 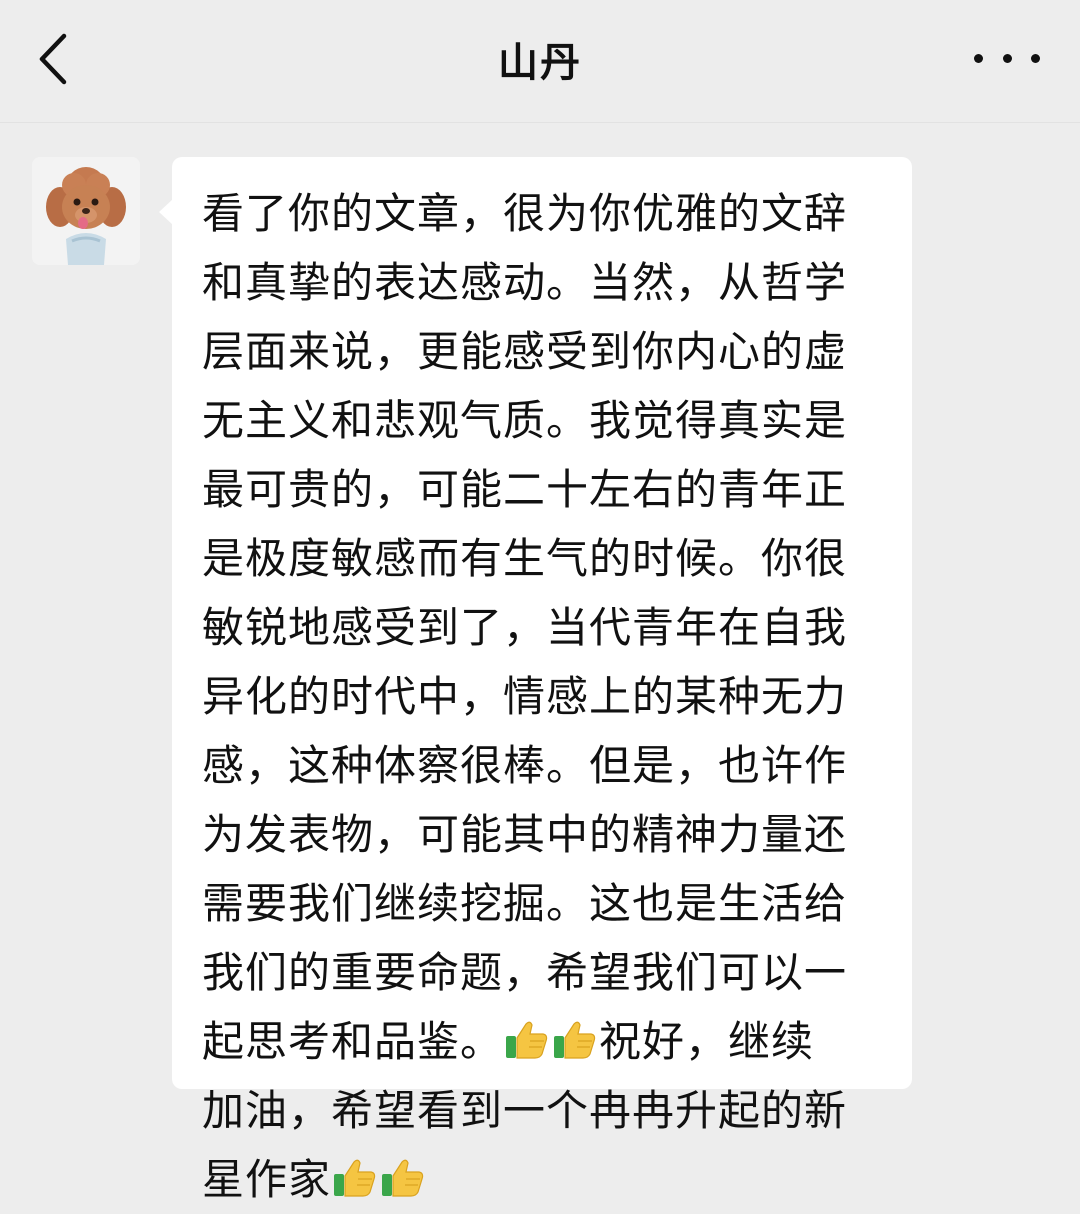 I want to click on message-line: 无主义和悲观气质。我觉得真实是, so click(x=525, y=420).